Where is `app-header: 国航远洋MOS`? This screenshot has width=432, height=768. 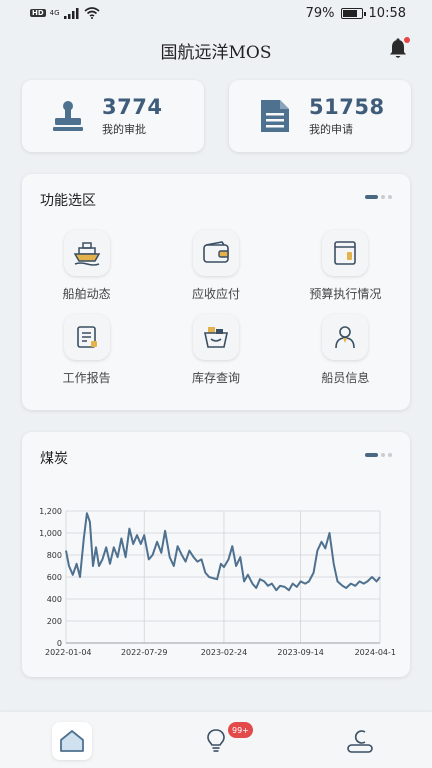 app-header: 国航远洋MOS is located at coordinates (216, 50).